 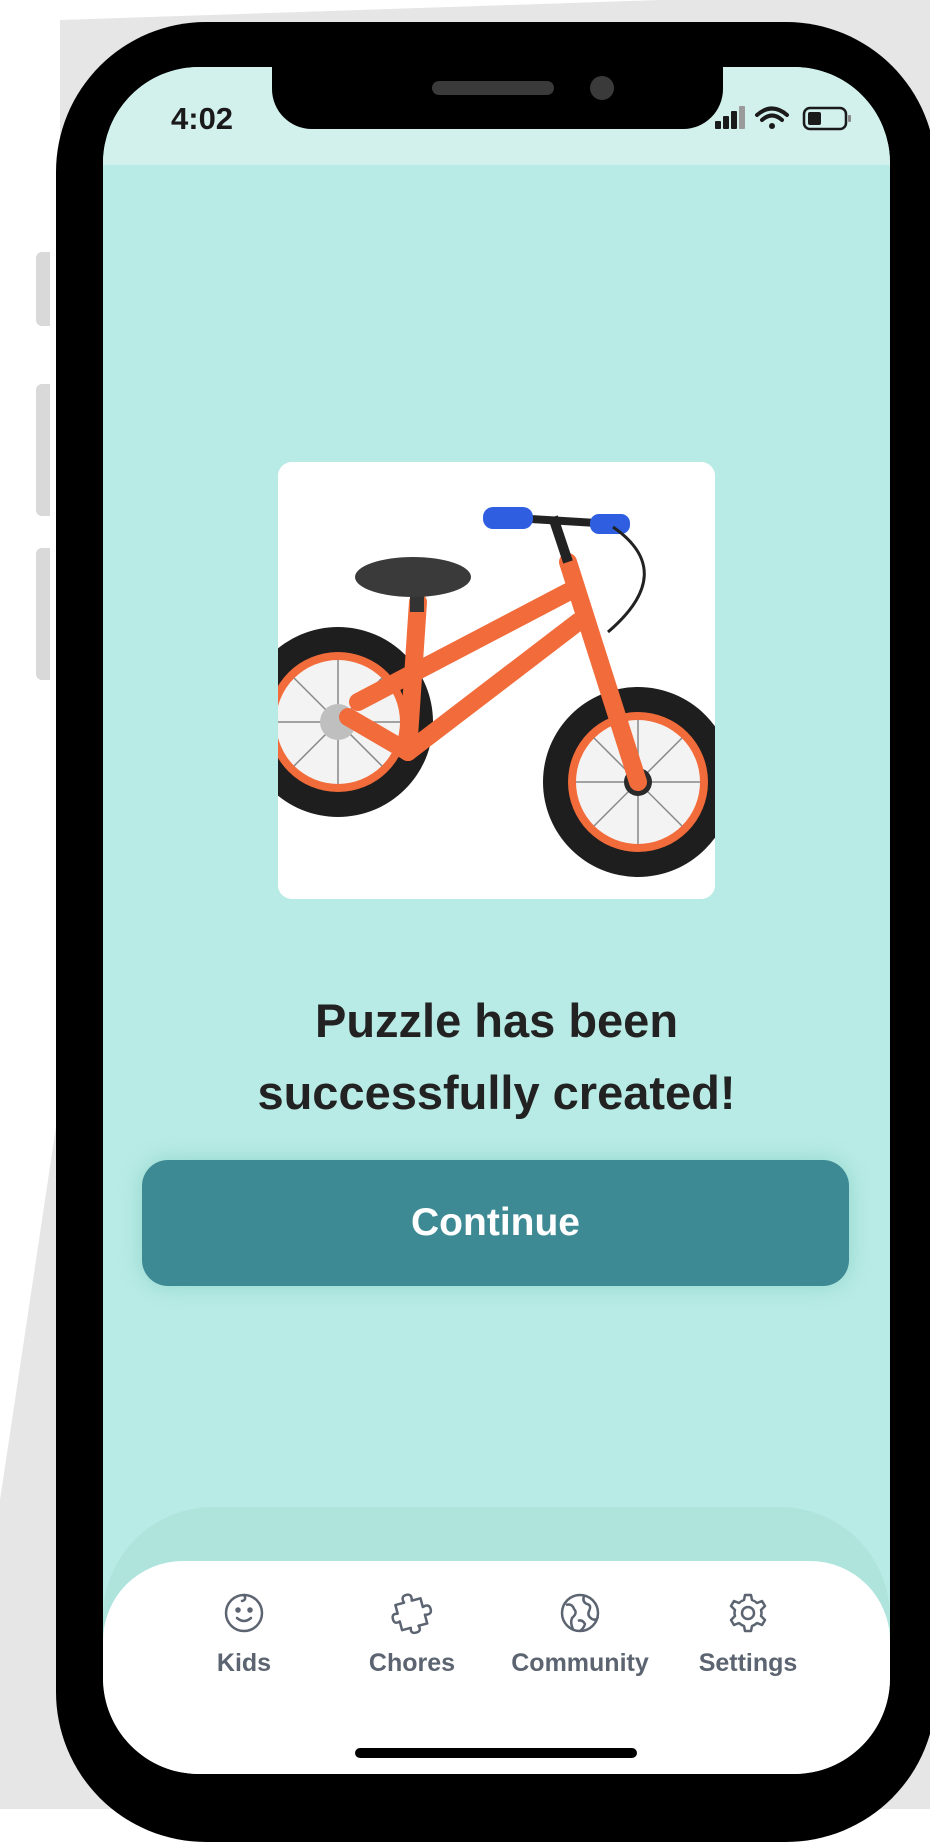 What do you see at coordinates (580, 1613) in the screenshot?
I see `globe-icon` at bounding box center [580, 1613].